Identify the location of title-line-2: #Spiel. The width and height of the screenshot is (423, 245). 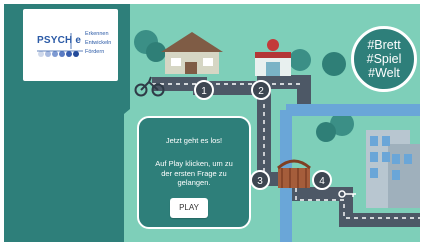
(384, 59).